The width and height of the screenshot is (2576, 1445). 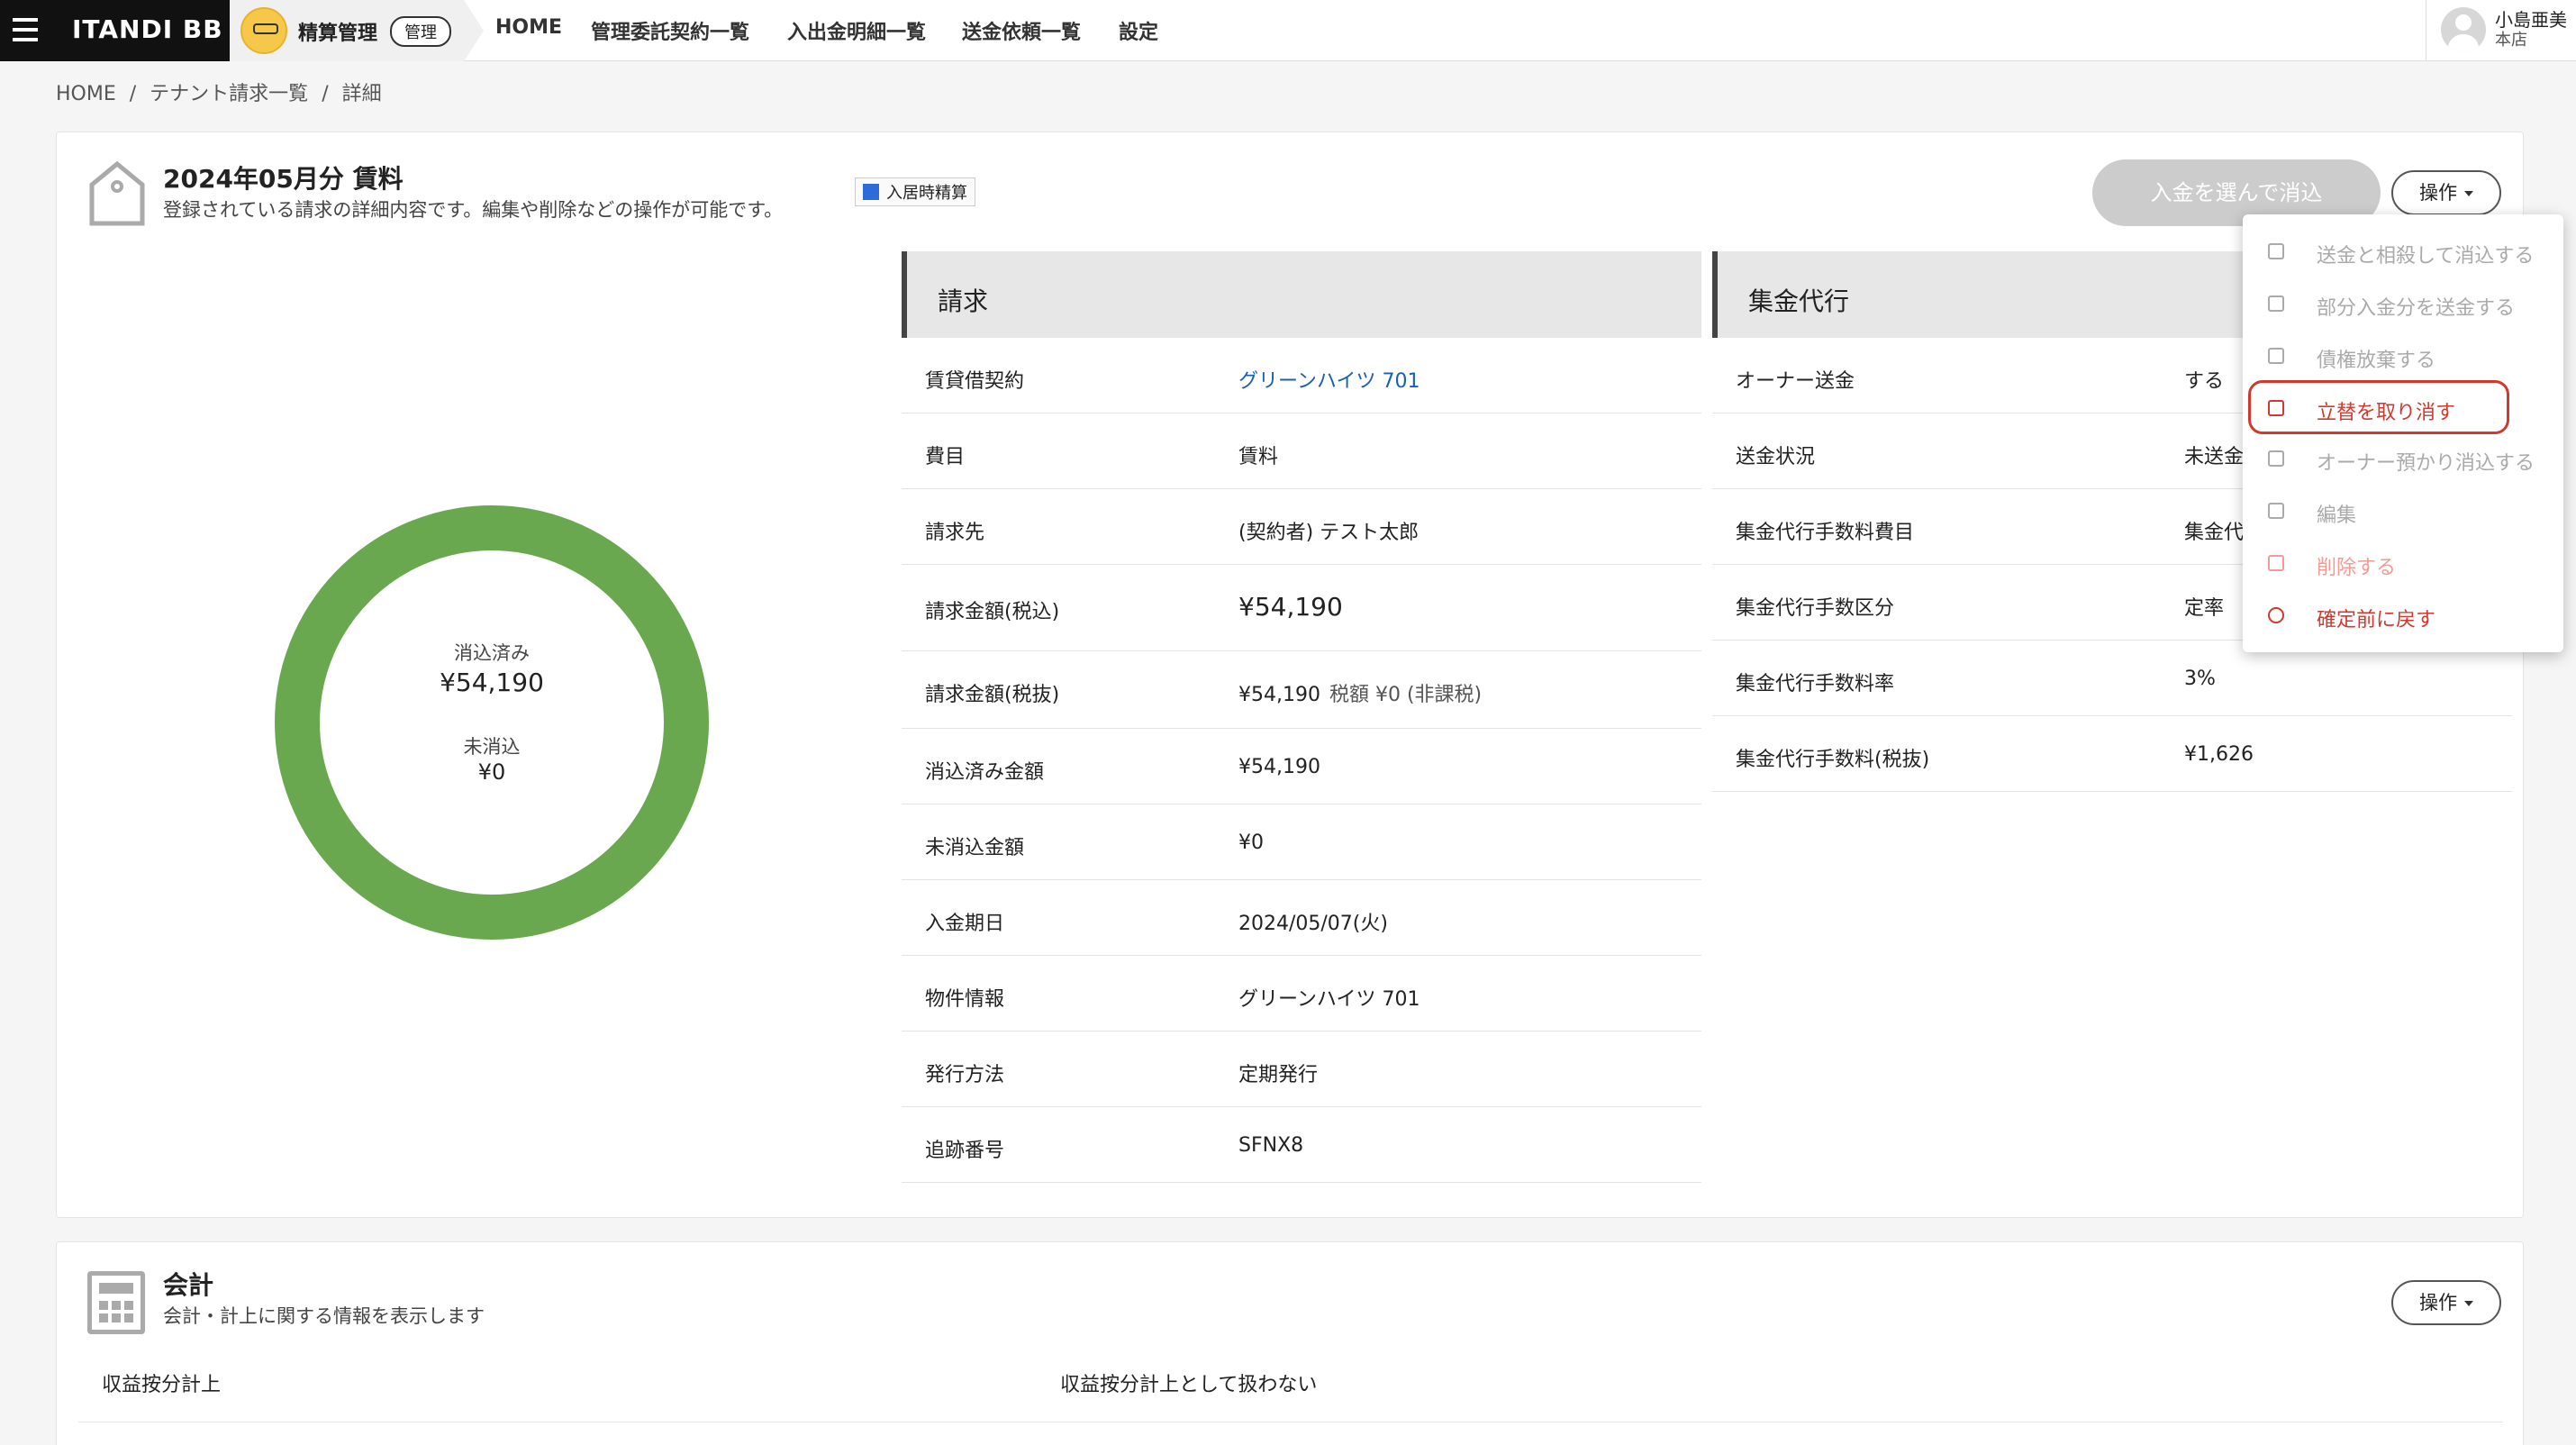 What do you see at coordinates (528, 27) in the screenshot?
I see `nav-home: HOME` at bounding box center [528, 27].